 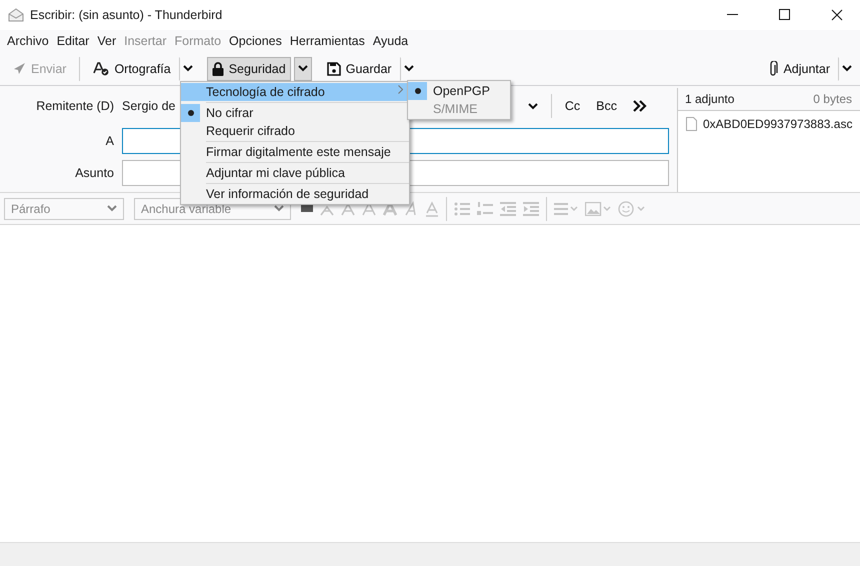 I want to click on attachment-size: 0 bytes, so click(x=832, y=99).